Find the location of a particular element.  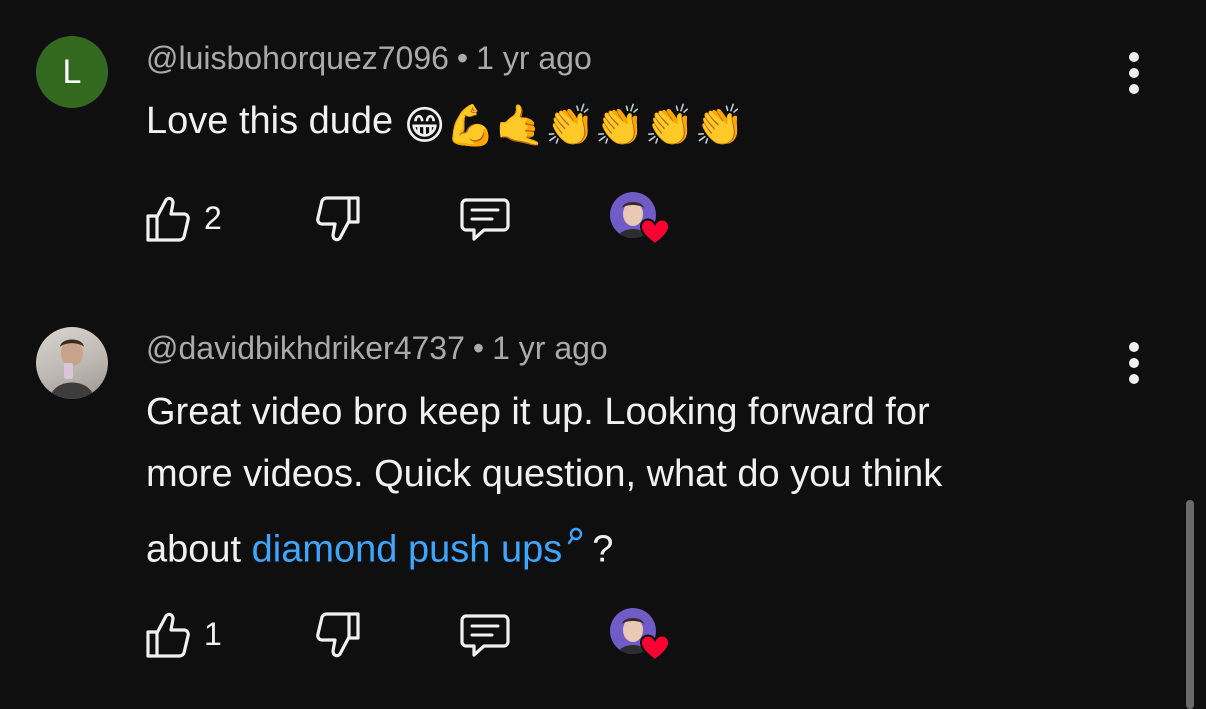

flexed-biceps-emoji: 💪 is located at coordinates (470, 126).